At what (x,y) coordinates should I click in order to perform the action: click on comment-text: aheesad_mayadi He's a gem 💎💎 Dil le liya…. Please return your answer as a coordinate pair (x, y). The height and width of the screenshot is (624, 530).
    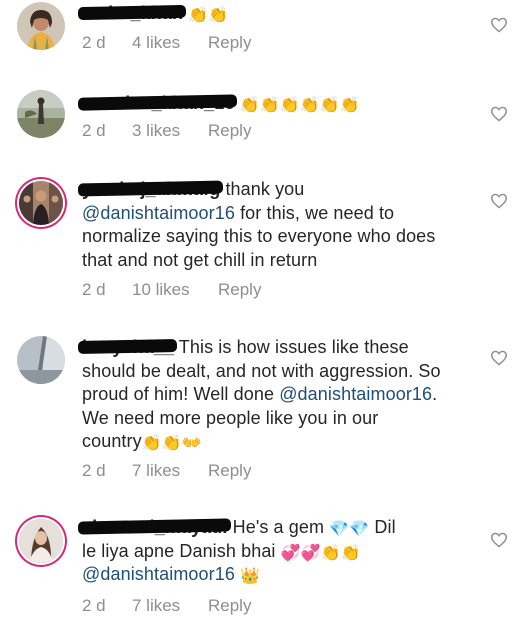
    Looking at the image, I should click on (279, 551).